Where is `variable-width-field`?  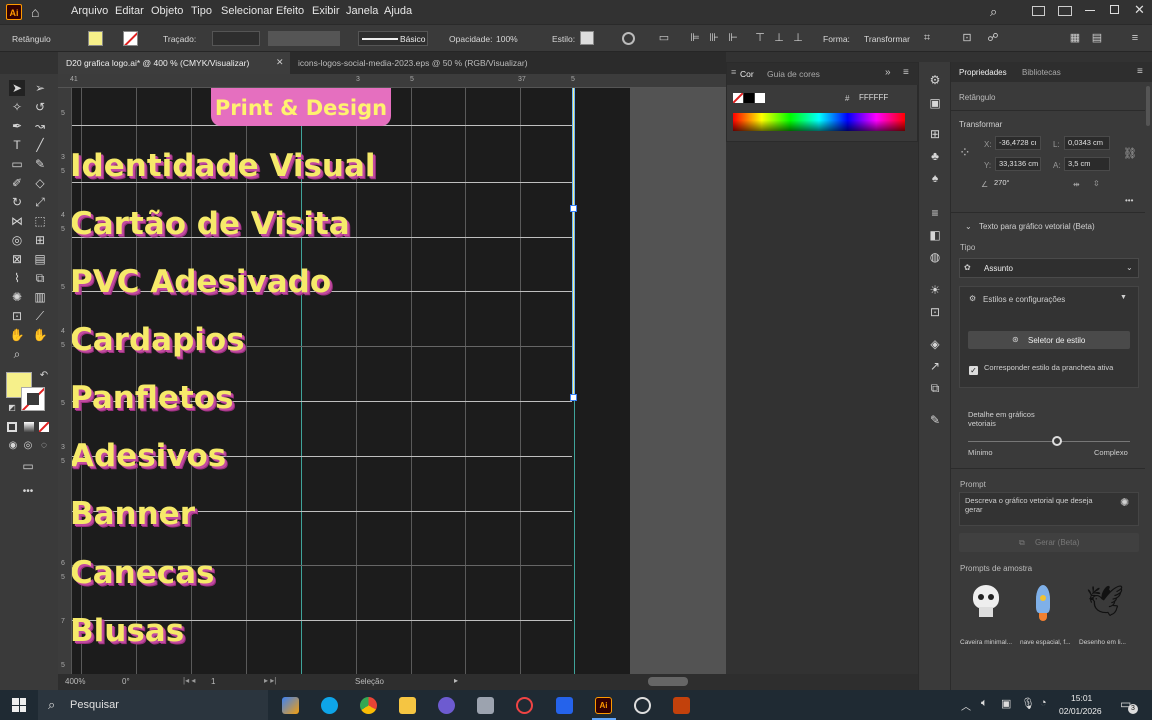 variable-width-field is located at coordinates (304, 38).